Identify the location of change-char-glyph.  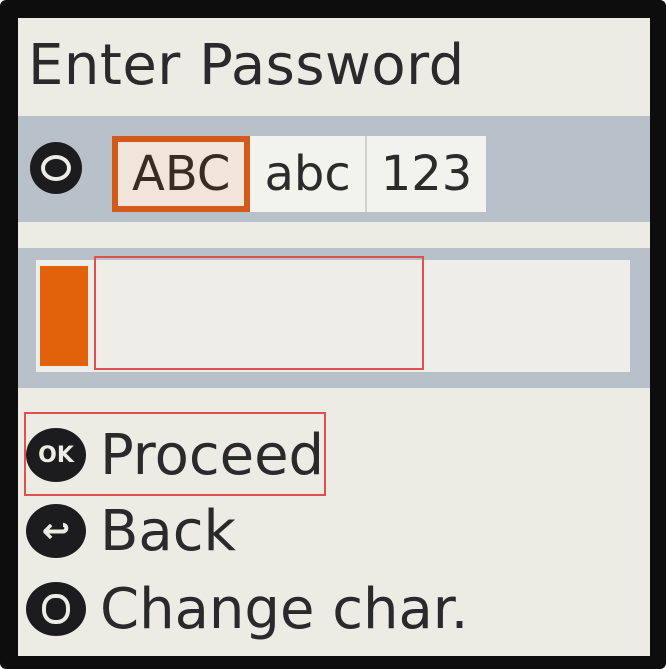
(56, 609).